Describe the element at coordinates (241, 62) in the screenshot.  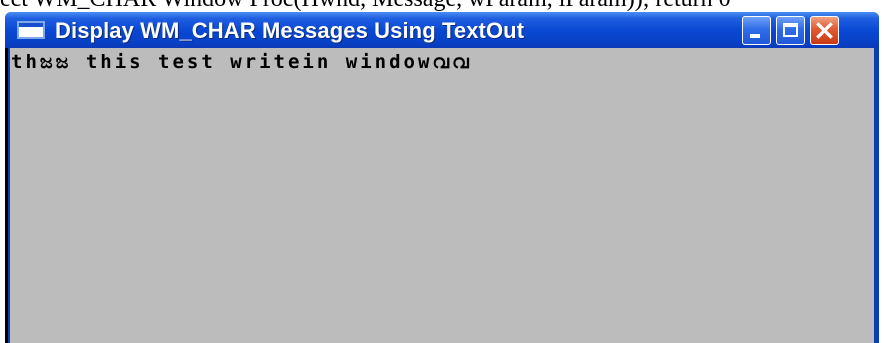
I see `typed-text: thಜಜ this test writein windowവവ` at that location.